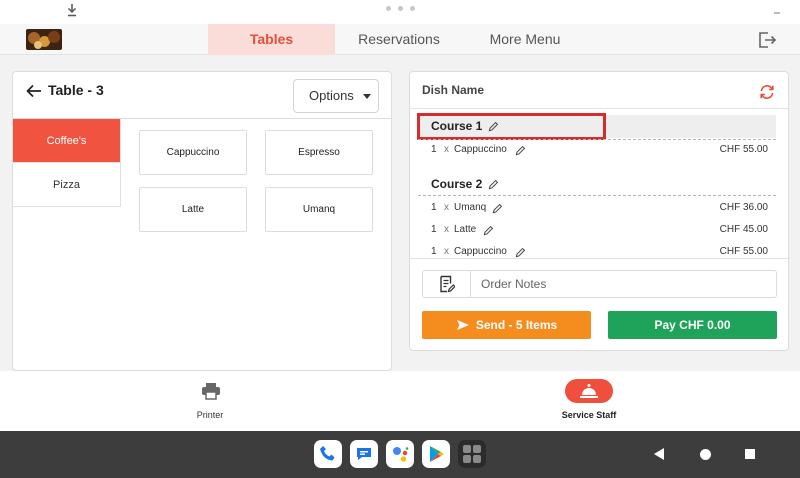  Describe the element at coordinates (465, 229) in the screenshot. I see `item-name: Latte` at that location.